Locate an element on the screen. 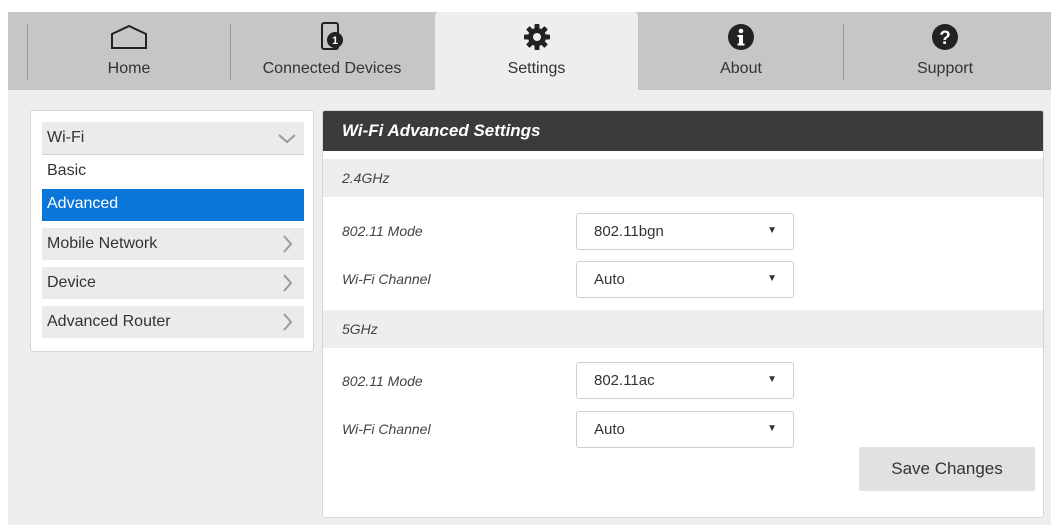 The image size is (1051, 525). select-value: 802.11ac is located at coordinates (624, 380).